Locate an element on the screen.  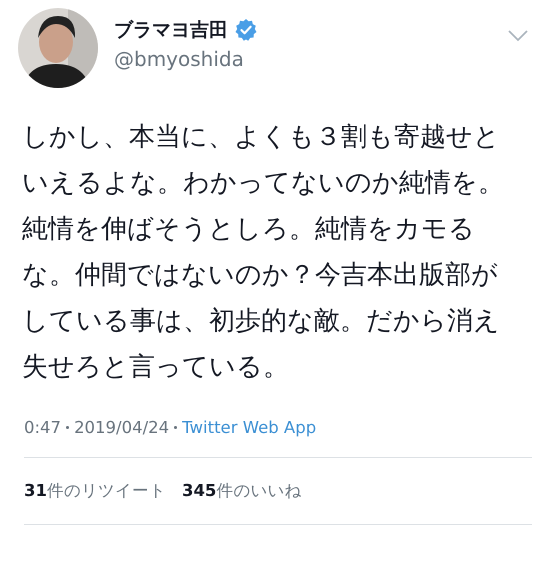
tweet-time: 0:47 is located at coordinates (43, 427).